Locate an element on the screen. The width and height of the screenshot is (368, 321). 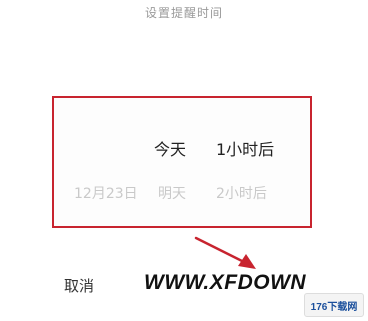
watermark-text: WWW.XFDOWN is located at coordinates (225, 282).